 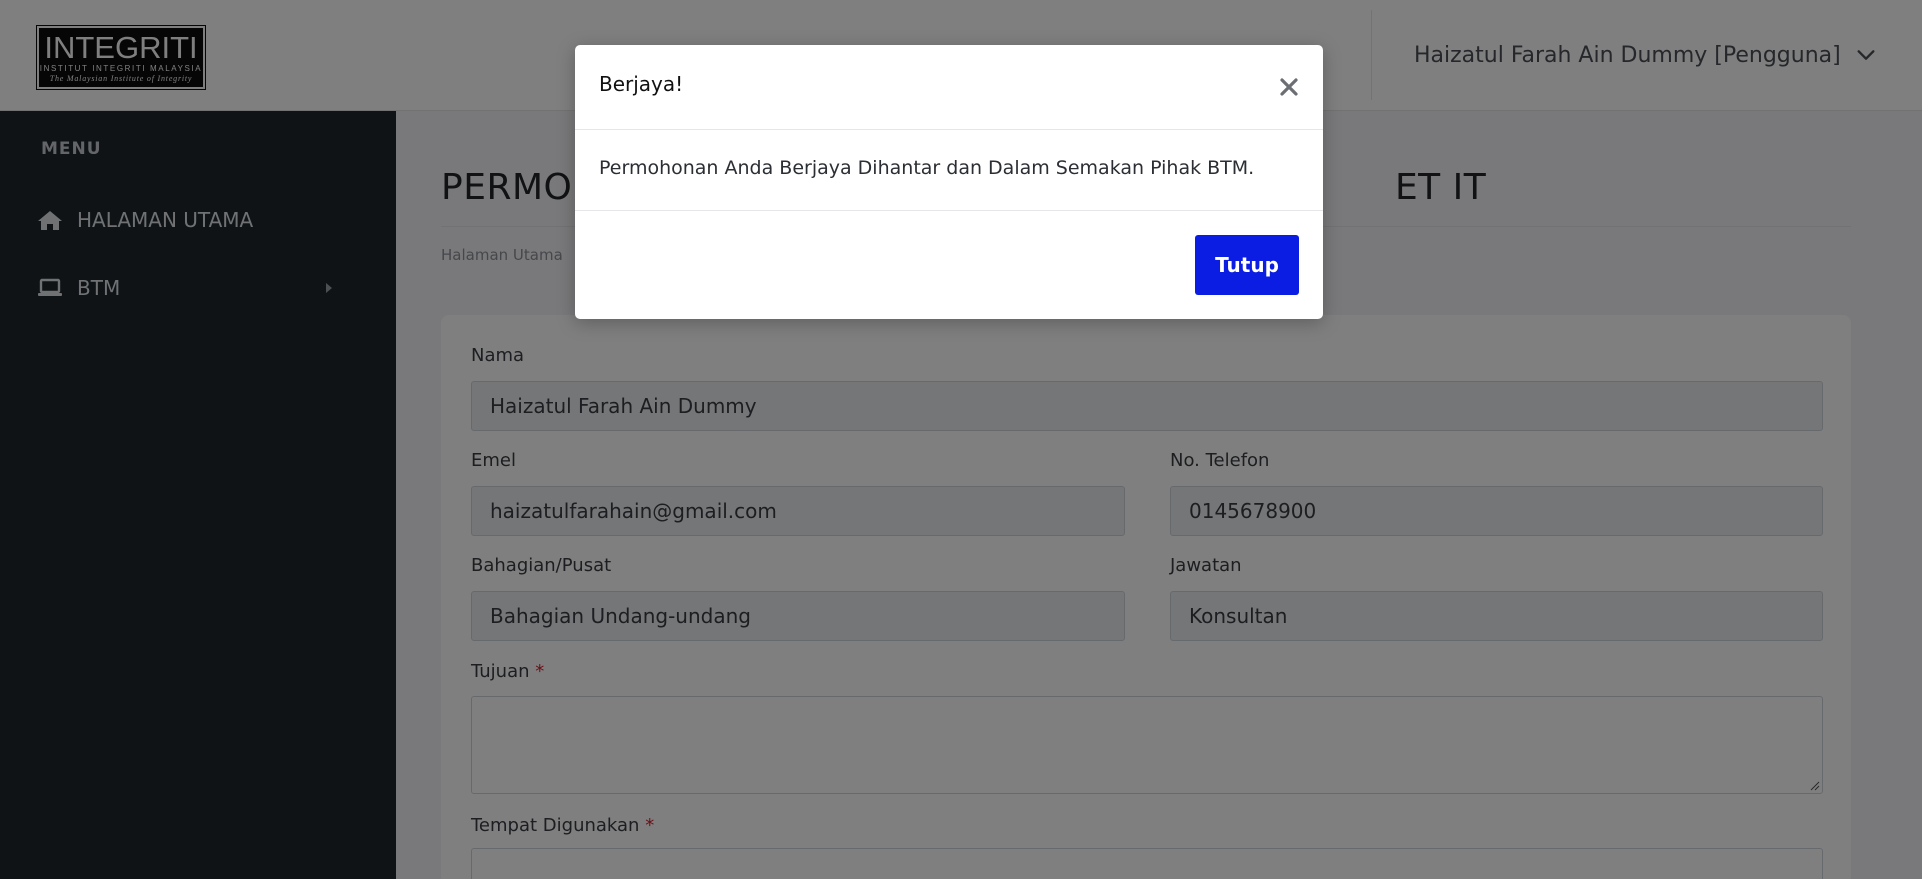 What do you see at coordinates (641, 84) in the screenshot?
I see `modal-title: Berjaya!` at bounding box center [641, 84].